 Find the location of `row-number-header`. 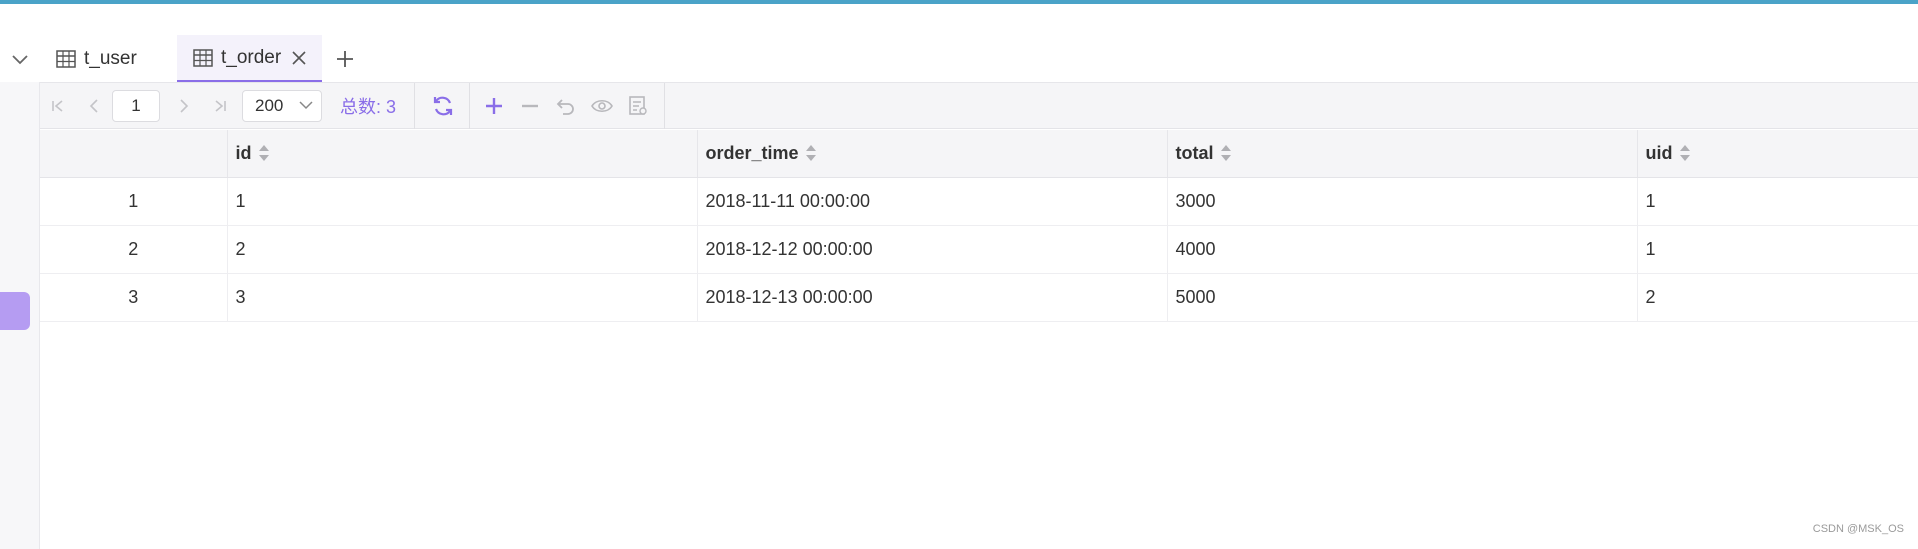

row-number-header is located at coordinates (134, 154).